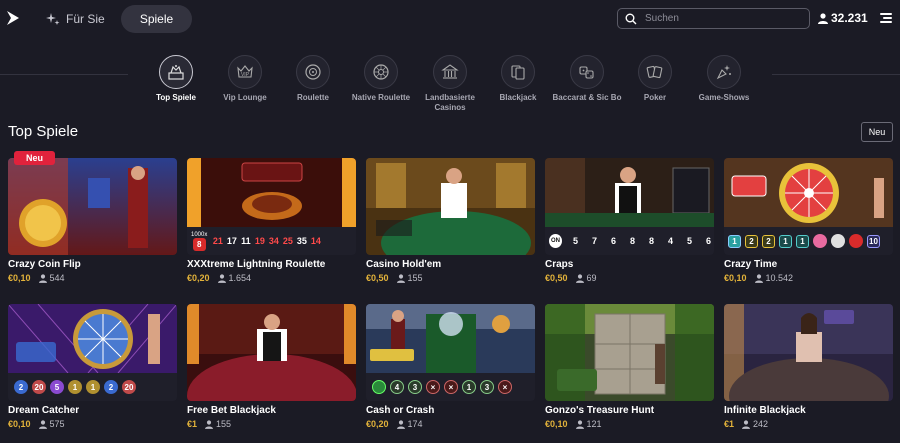 The image size is (900, 443). Describe the element at coordinates (600, 410) in the screenshot. I see `game-name: Gonzo's Treasure Hunt` at that location.